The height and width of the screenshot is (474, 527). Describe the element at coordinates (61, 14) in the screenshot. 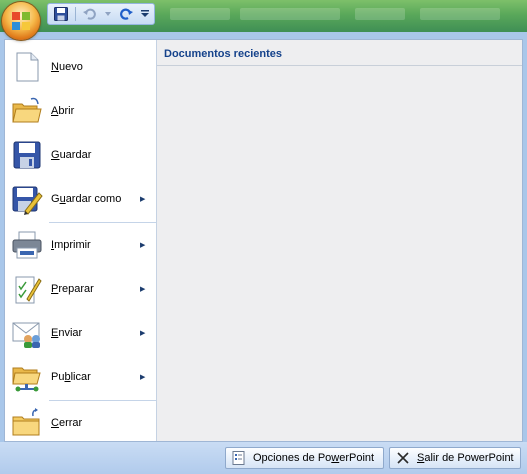

I see `save-icon` at that location.